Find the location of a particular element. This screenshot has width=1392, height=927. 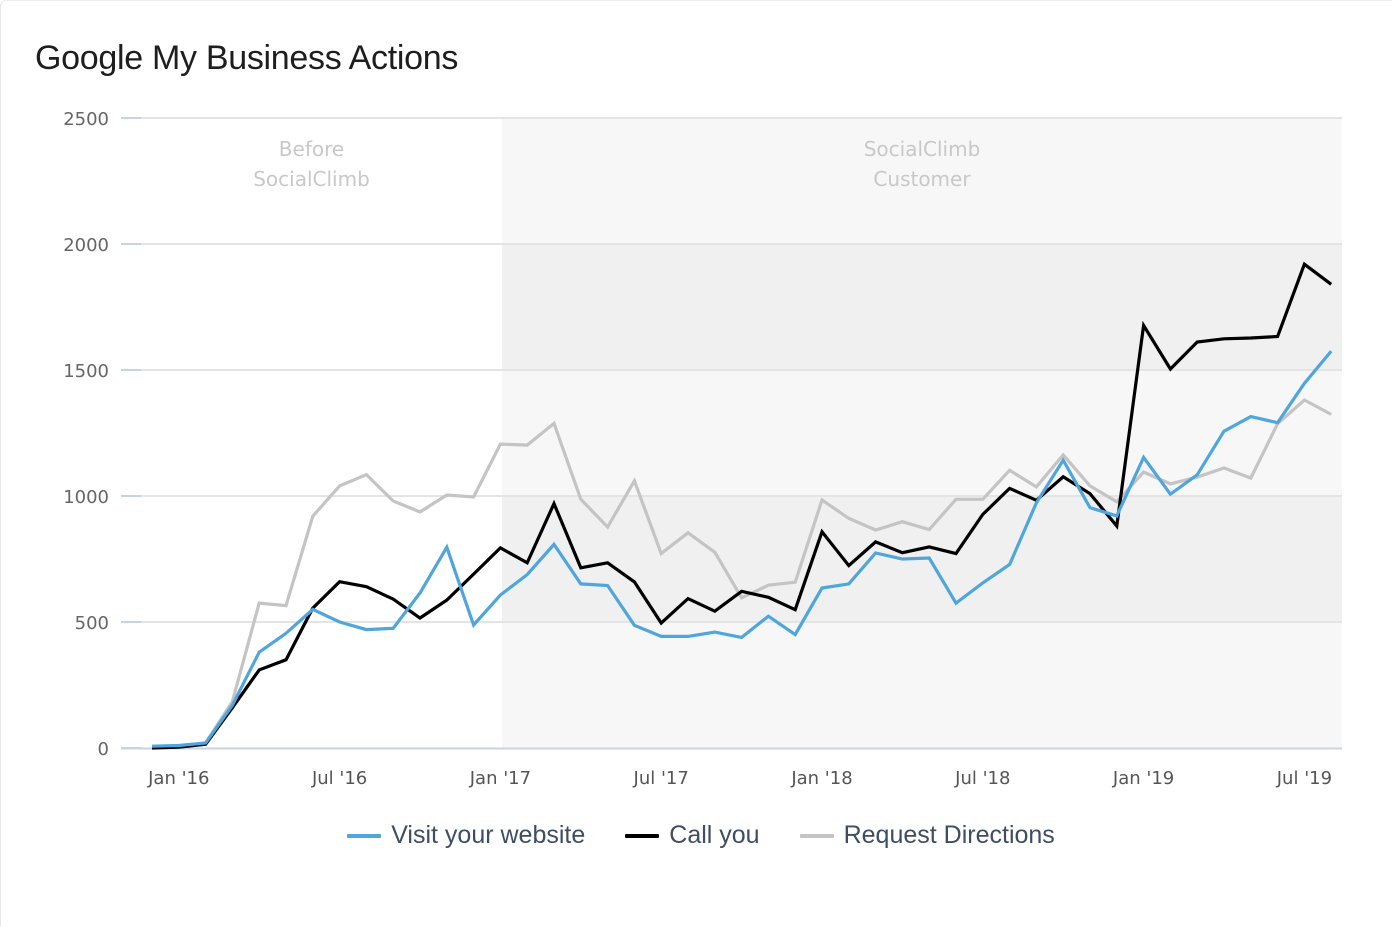

plot-band-label: Before is located at coordinates (311, 149).